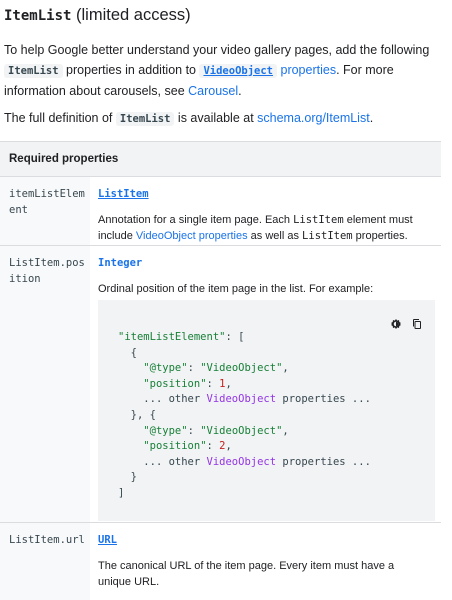 This screenshot has height=600, width=452. I want to click on property-name-cell: ListItem.position, so click(45, 384).